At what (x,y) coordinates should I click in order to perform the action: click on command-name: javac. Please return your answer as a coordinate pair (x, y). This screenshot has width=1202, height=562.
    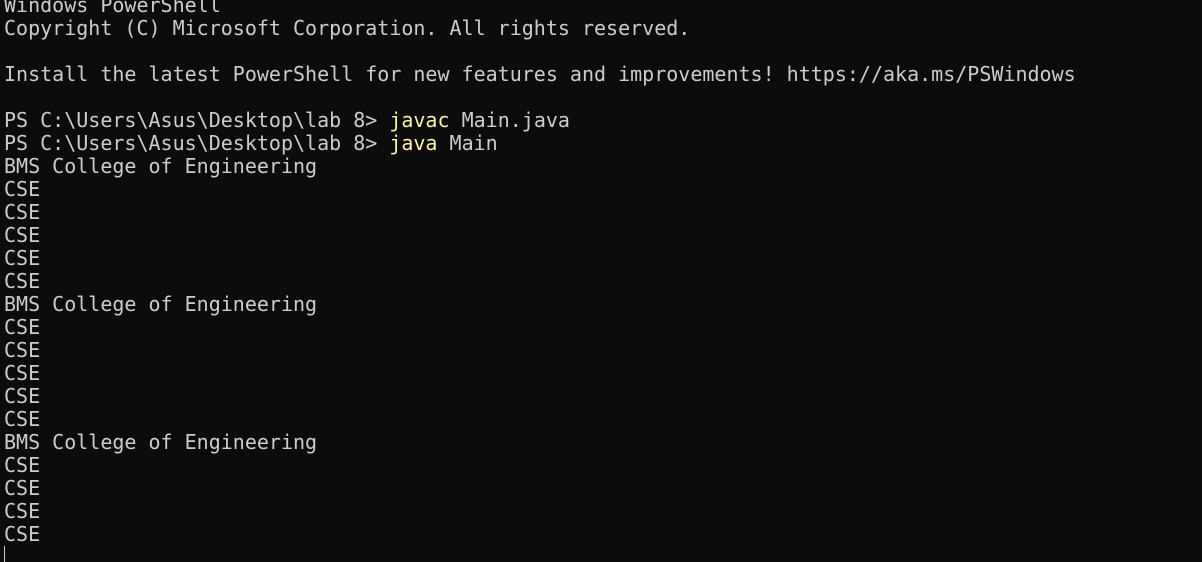
    Looking at the image, I should click on (419, 120).